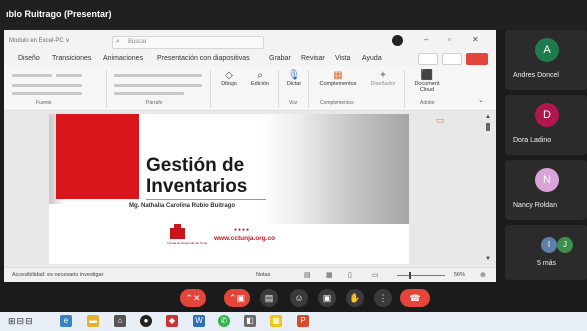  I want to click on app-icon: ⌂, so click(120, 321).